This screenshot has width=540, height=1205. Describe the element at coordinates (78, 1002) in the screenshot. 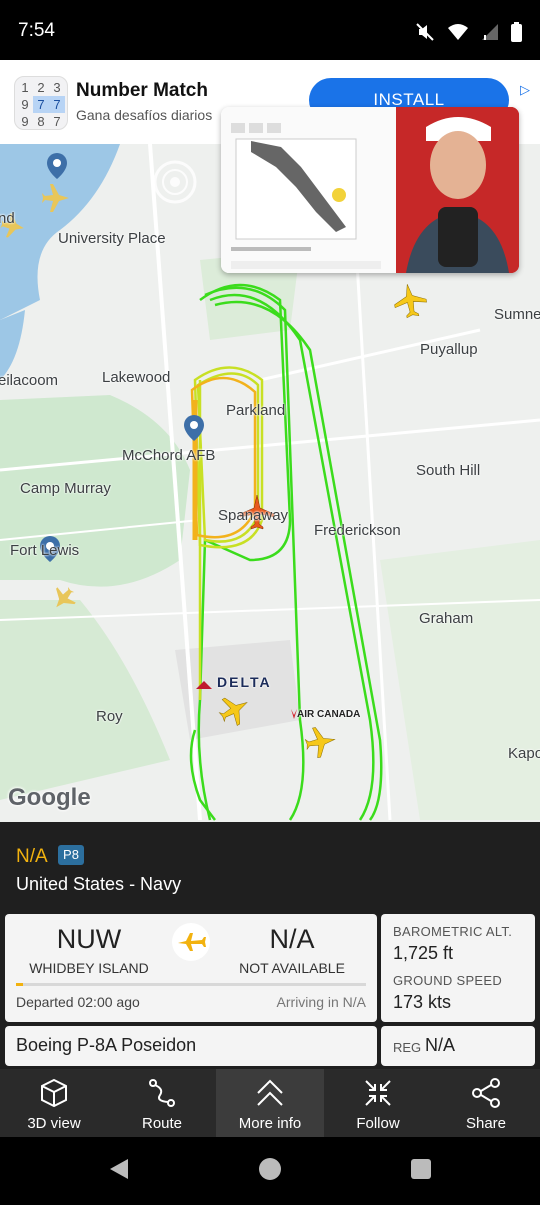

I see `departed-text: Departed 02:00 ago` at that location.